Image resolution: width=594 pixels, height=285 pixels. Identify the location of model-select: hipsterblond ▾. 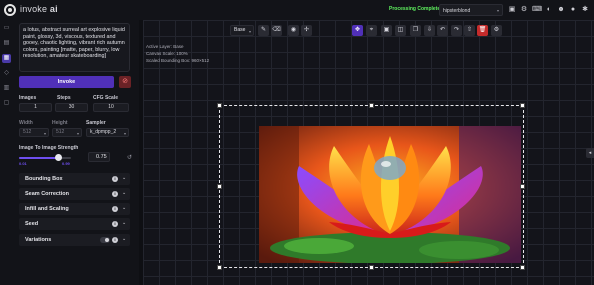
(471, 10).